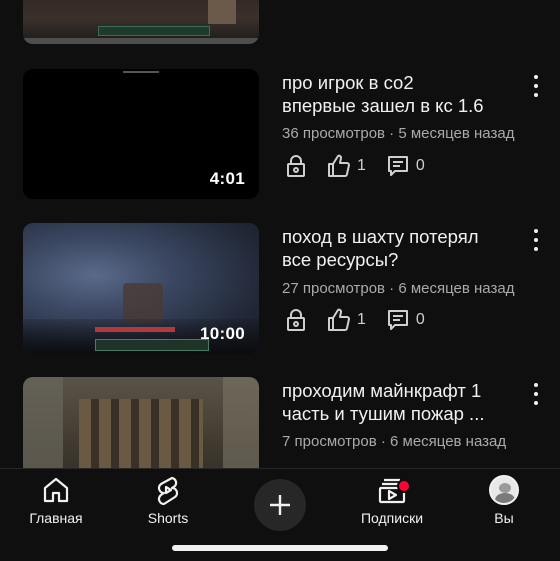 Image resolution: width=560 pixels, height=561 pixels. What do you see at coordinates (135, 329) in the screenshot?
I see `thumb-health` at bounding box center [135, 329].